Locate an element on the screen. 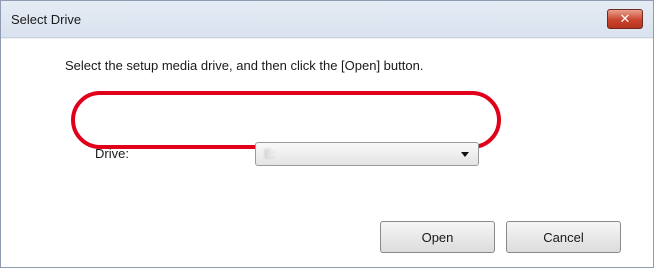 The image size is (654, 268). title-bar: Select Drive ✕ is located at coordinates (327, 19).